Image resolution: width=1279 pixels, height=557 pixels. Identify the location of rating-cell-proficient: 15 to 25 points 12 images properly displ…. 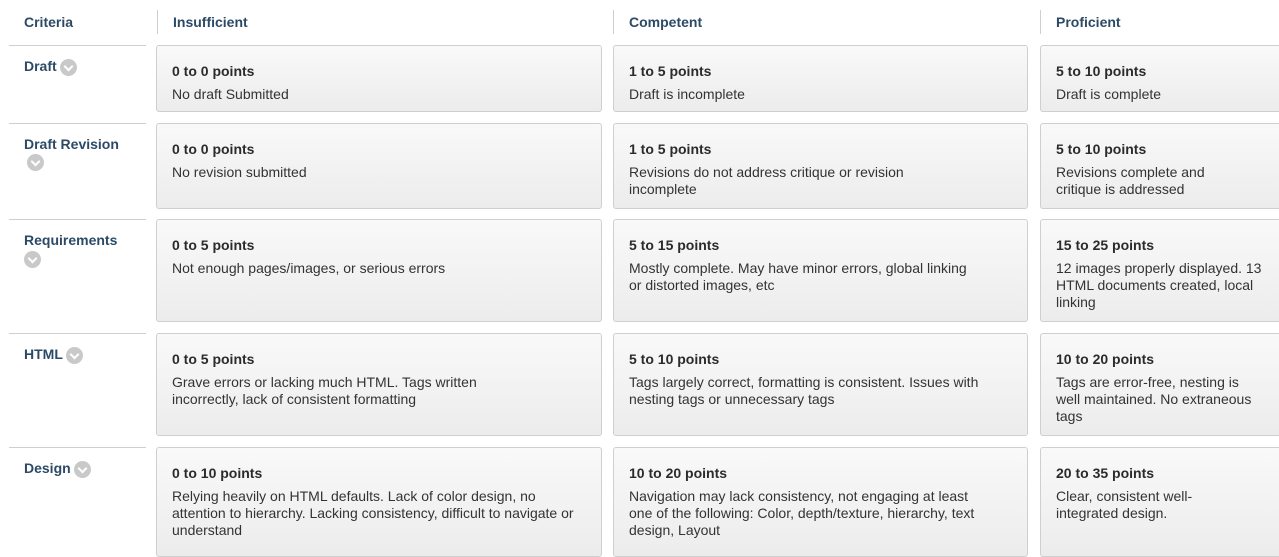
(1159, 270).